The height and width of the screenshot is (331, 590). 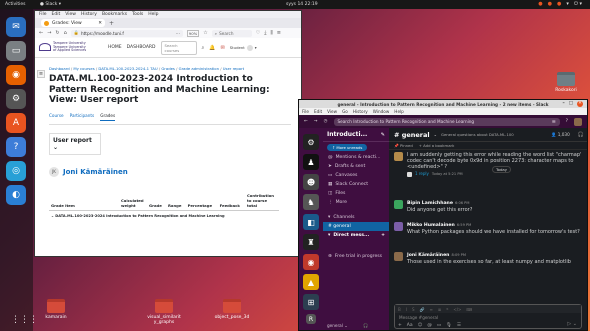 I want to click on message-time: 6:06 PM, so click(x=462, y=203).